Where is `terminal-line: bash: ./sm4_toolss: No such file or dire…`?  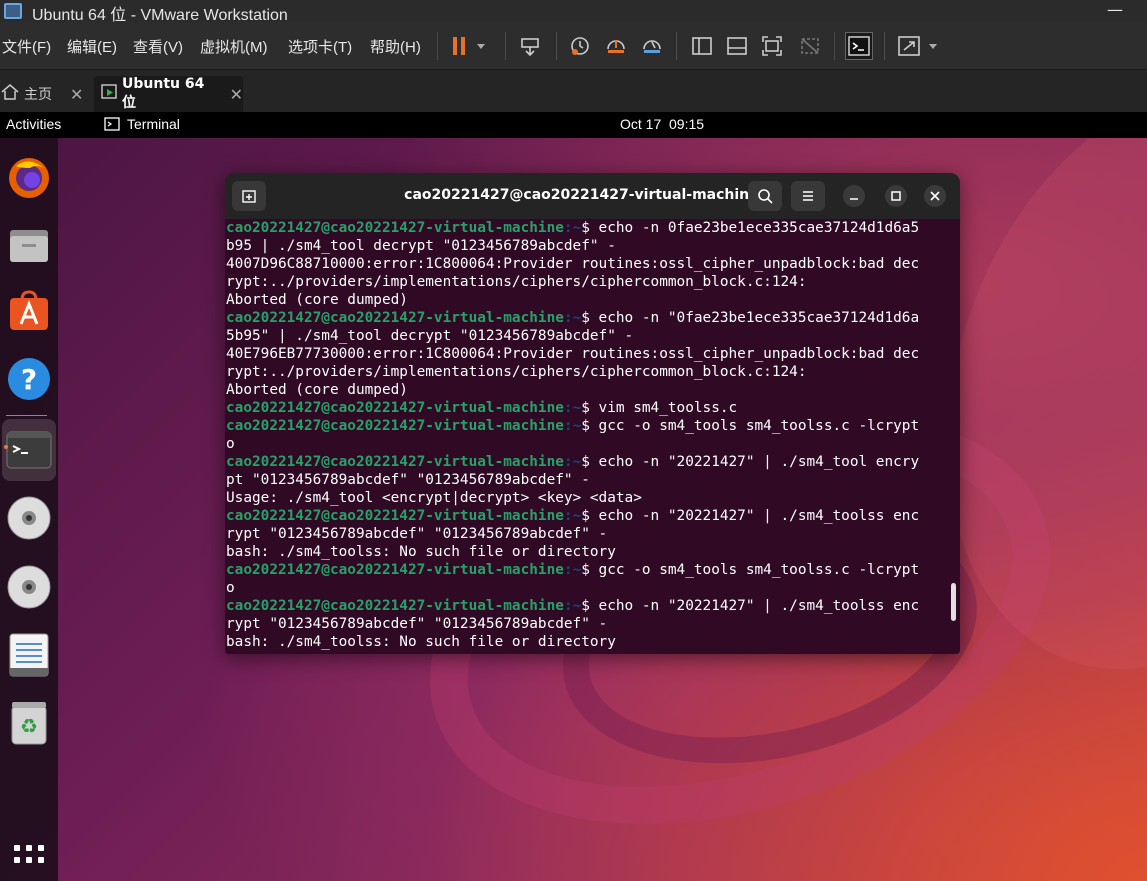 terminal-line: bash: ./sm4_toolss: No such file or dire… is located at coordinates (593, 642).